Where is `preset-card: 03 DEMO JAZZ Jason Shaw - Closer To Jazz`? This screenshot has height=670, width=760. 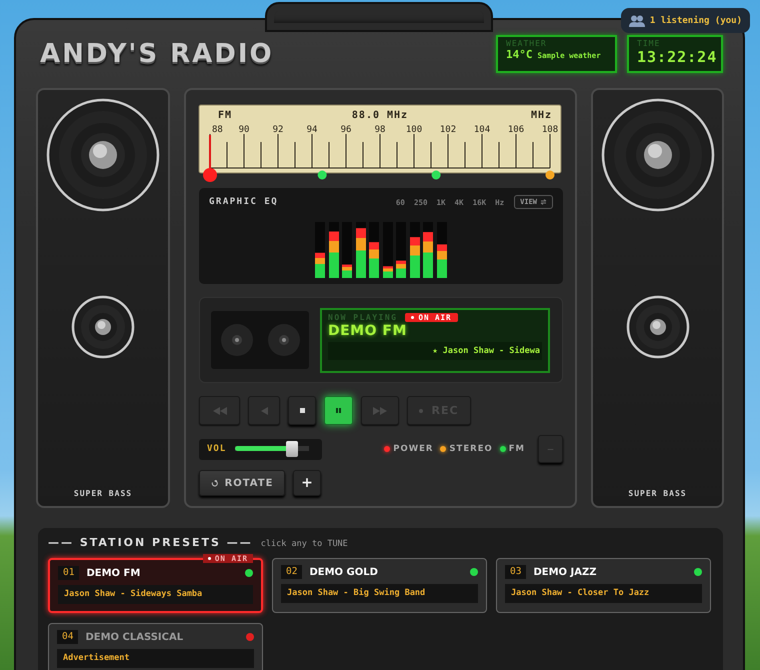 preset-card: 03 DEMO JAZZ Jason Shaw - Closer To Jazz is located at coordinates (603, 585).